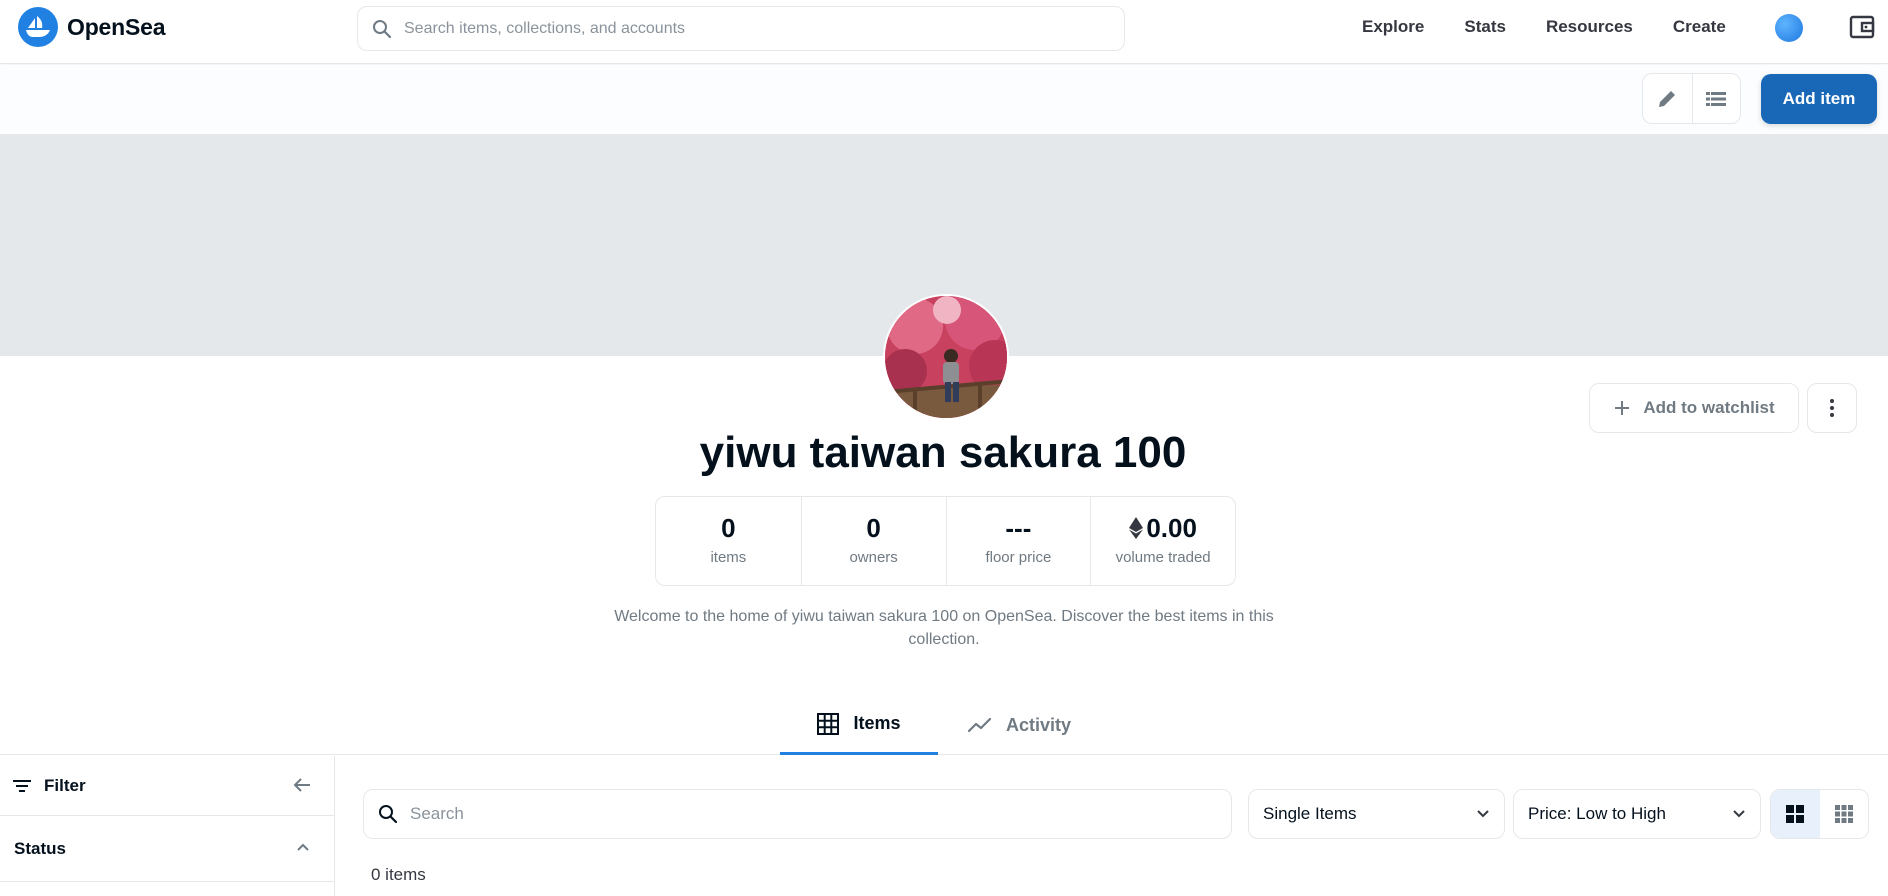 This screenshot has height=896, width=1888. I want to click on stat-label: owners, so click(873, 557).